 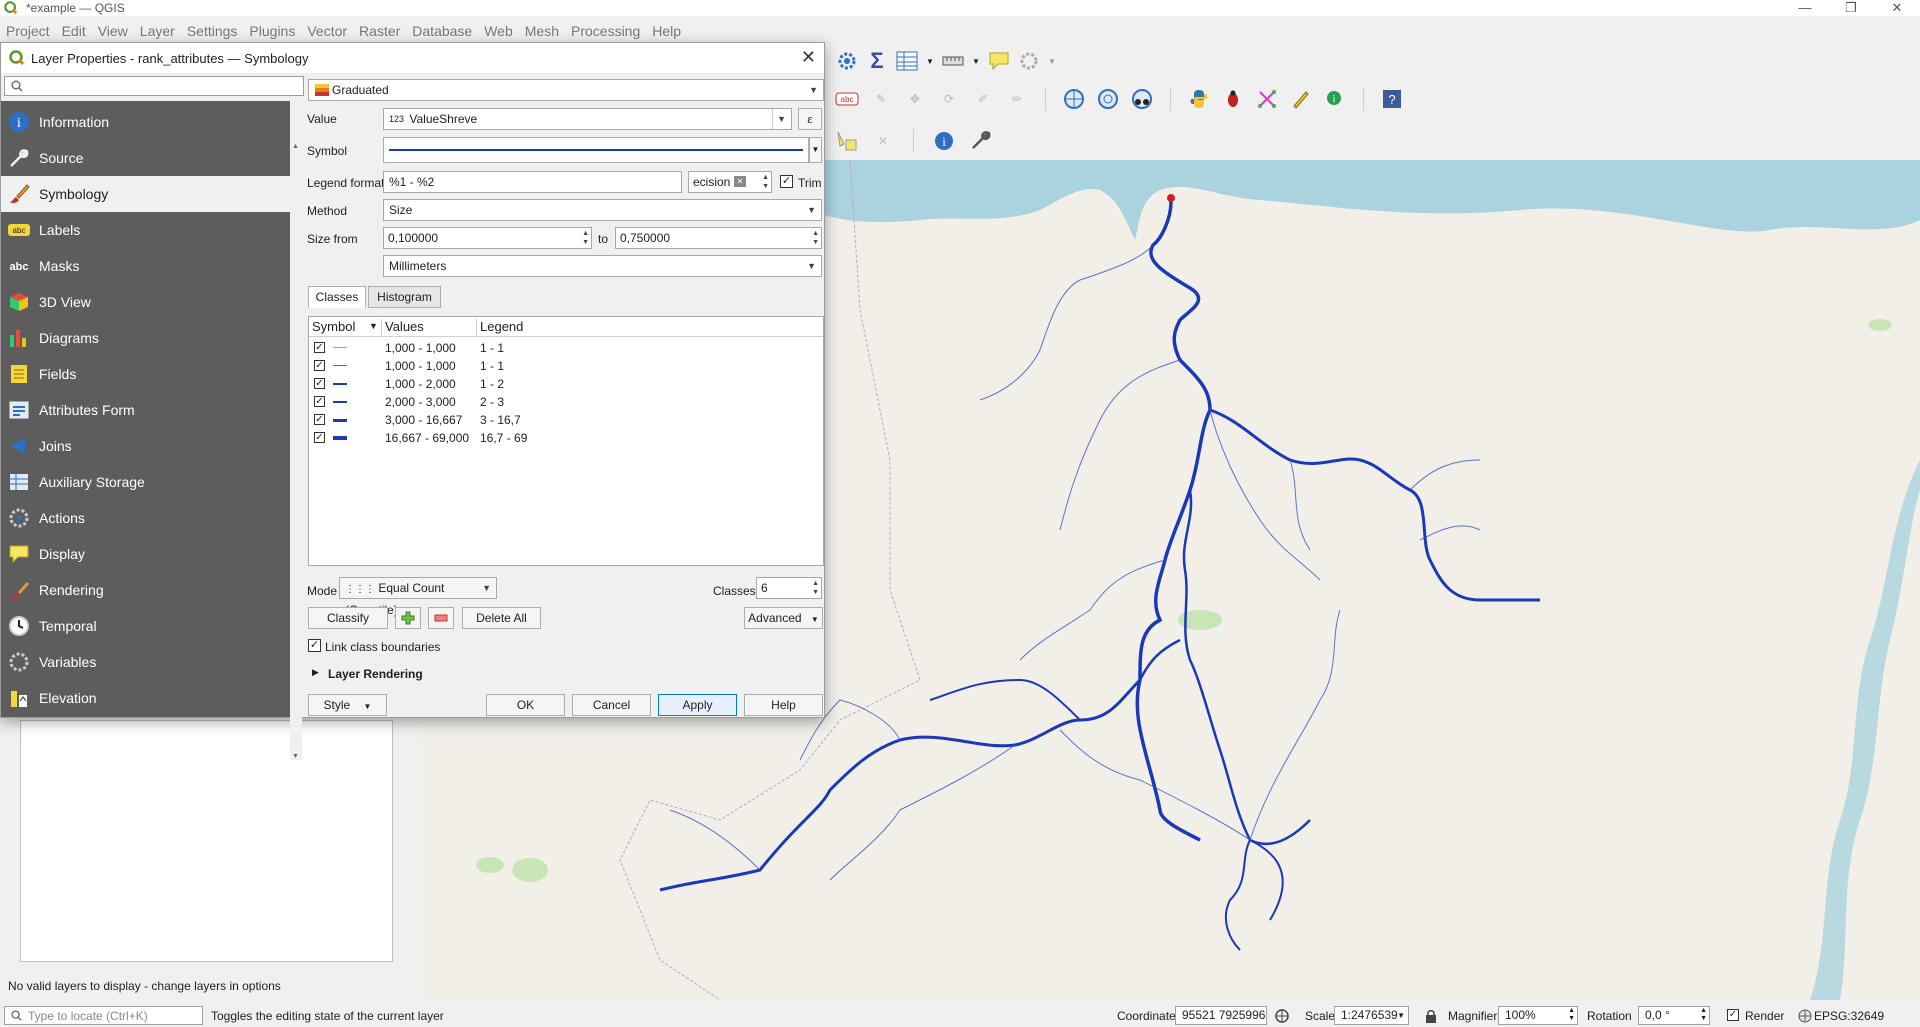 What do you see at coordinates (566, 420) in the screenshot?
I see `class-row: ✓ 3,000 - 16,667 3 - 16,7` at bounding box center [566, 420].